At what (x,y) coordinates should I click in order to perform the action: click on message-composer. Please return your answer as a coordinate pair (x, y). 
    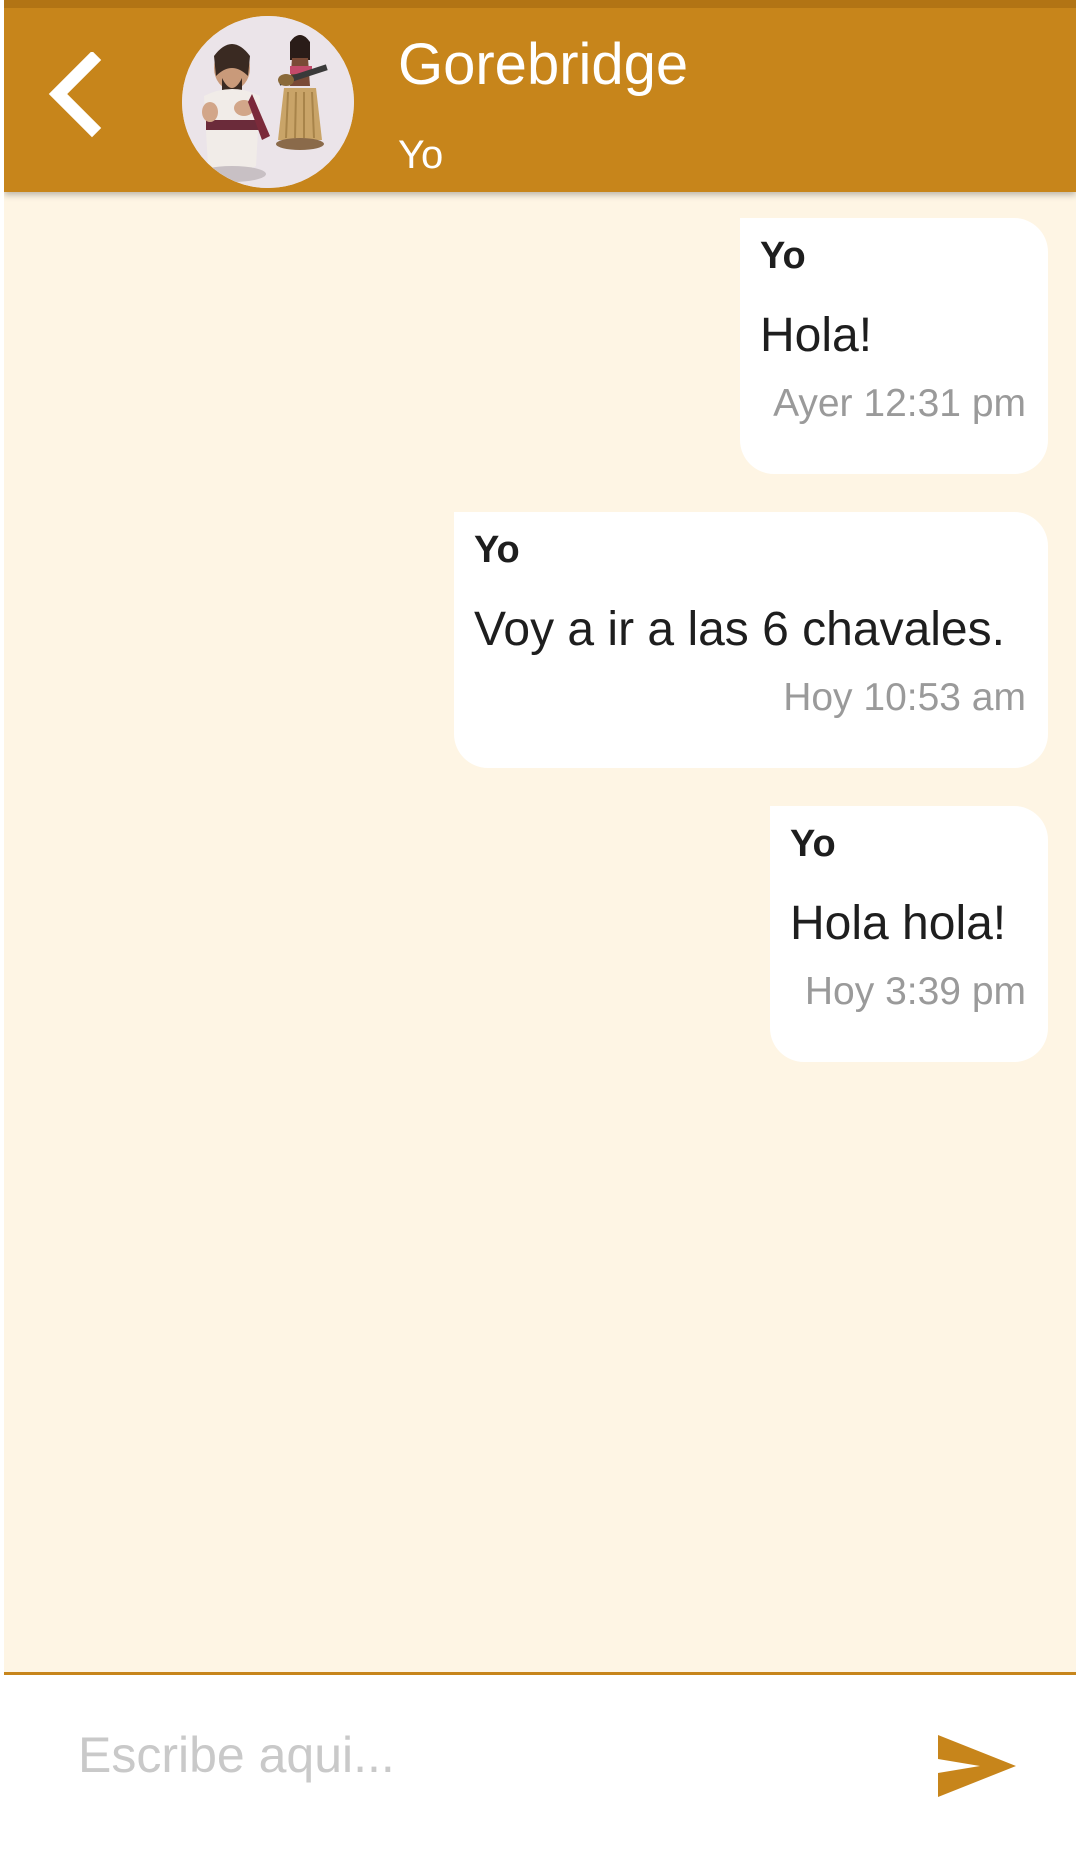
    Looking at the image, I should click on (540, 1766).